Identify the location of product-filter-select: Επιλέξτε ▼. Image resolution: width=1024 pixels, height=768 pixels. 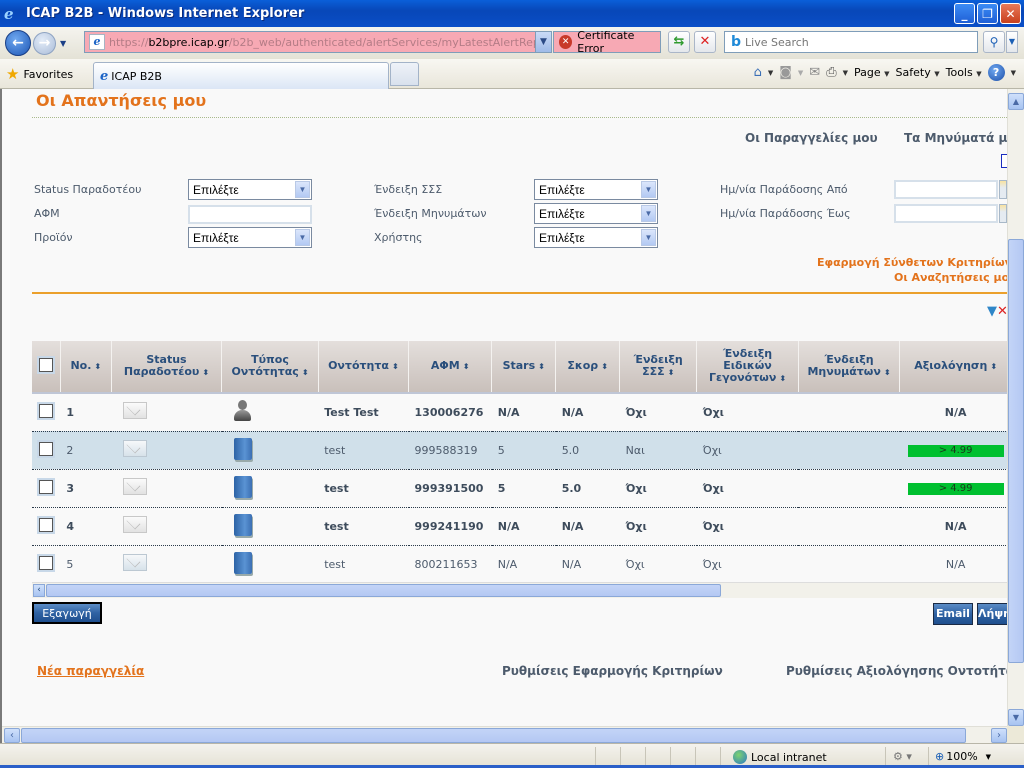
(250, 237).